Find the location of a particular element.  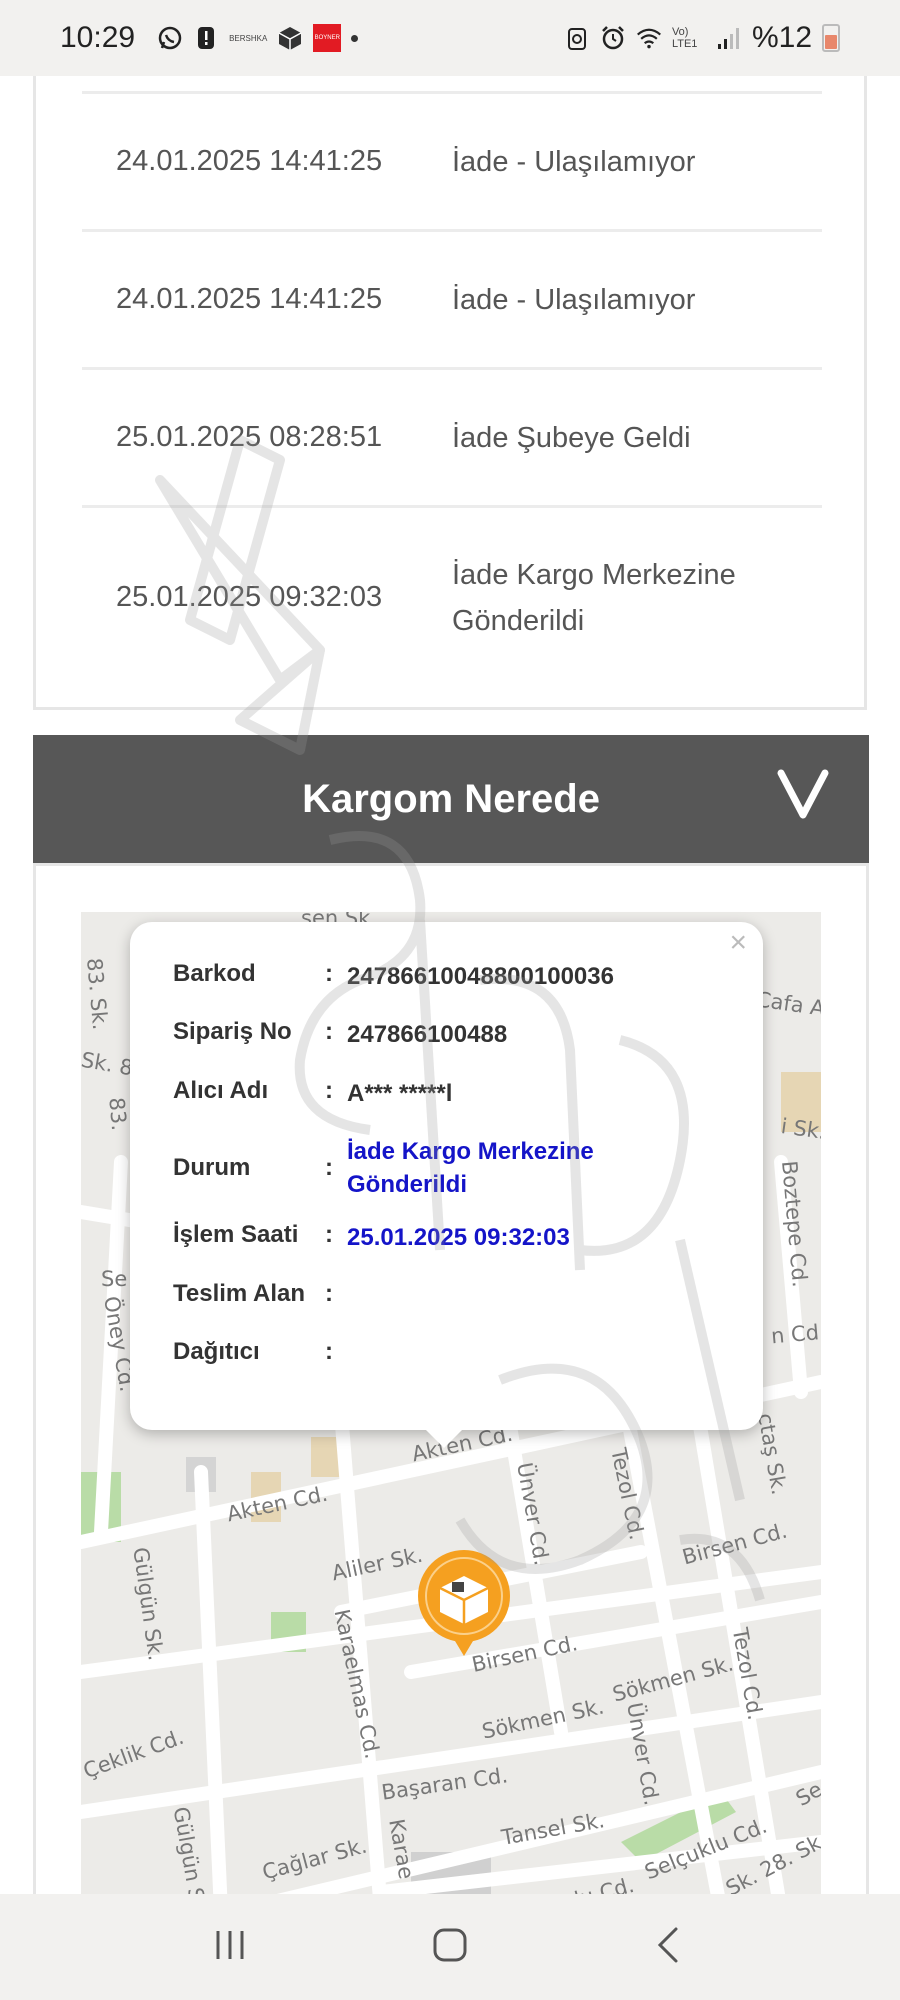

street-label: Se is located at coordinates (114, 1279).